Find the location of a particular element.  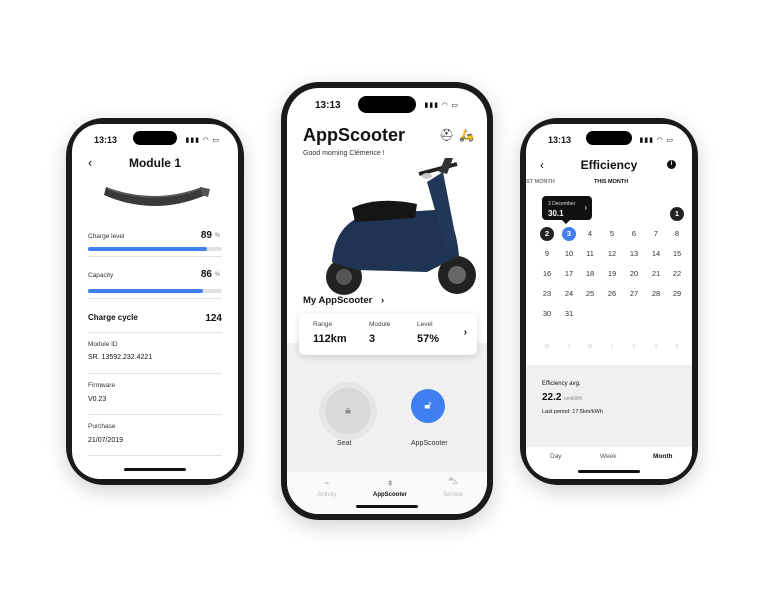

scooter-icon: ♁ is located at coordinates (390, 483).